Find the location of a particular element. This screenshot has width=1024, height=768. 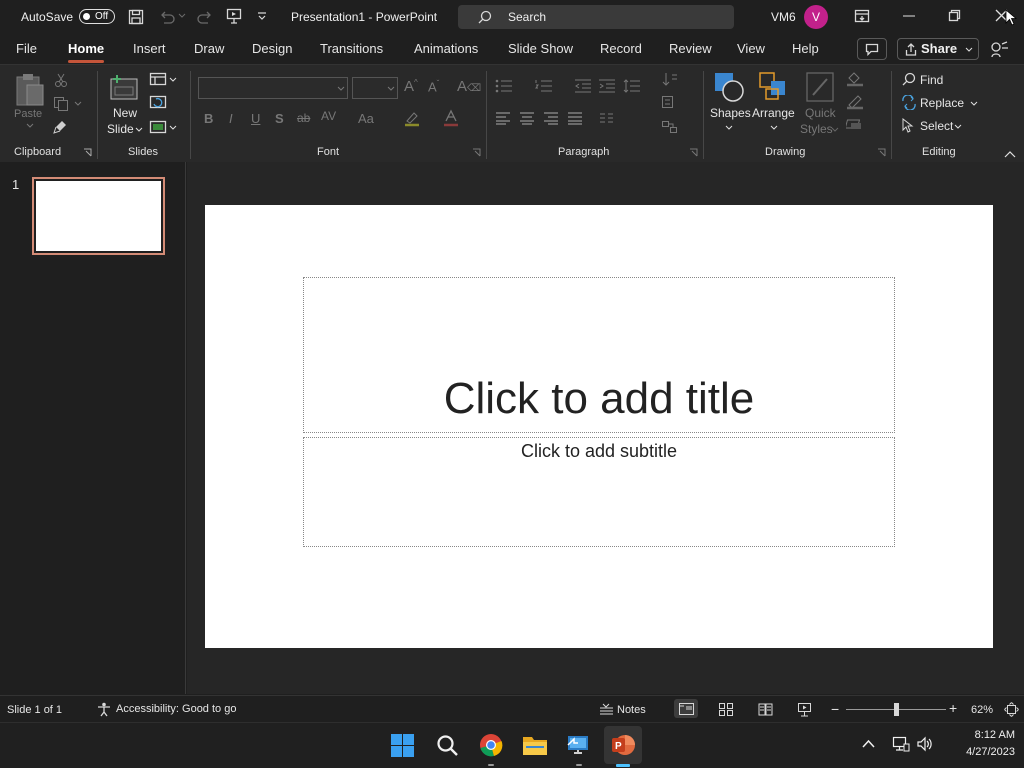

undo-icon is located at coordinates (167, 17).